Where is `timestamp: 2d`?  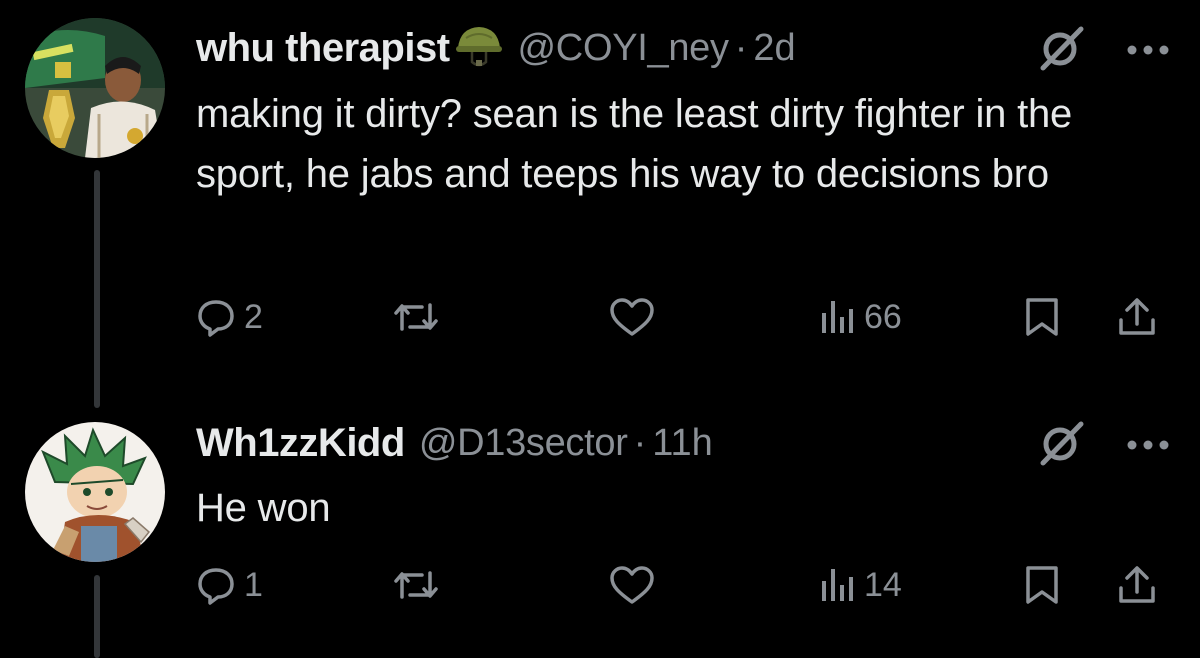 timestamp: 2d is located at coordinates (774, 48).